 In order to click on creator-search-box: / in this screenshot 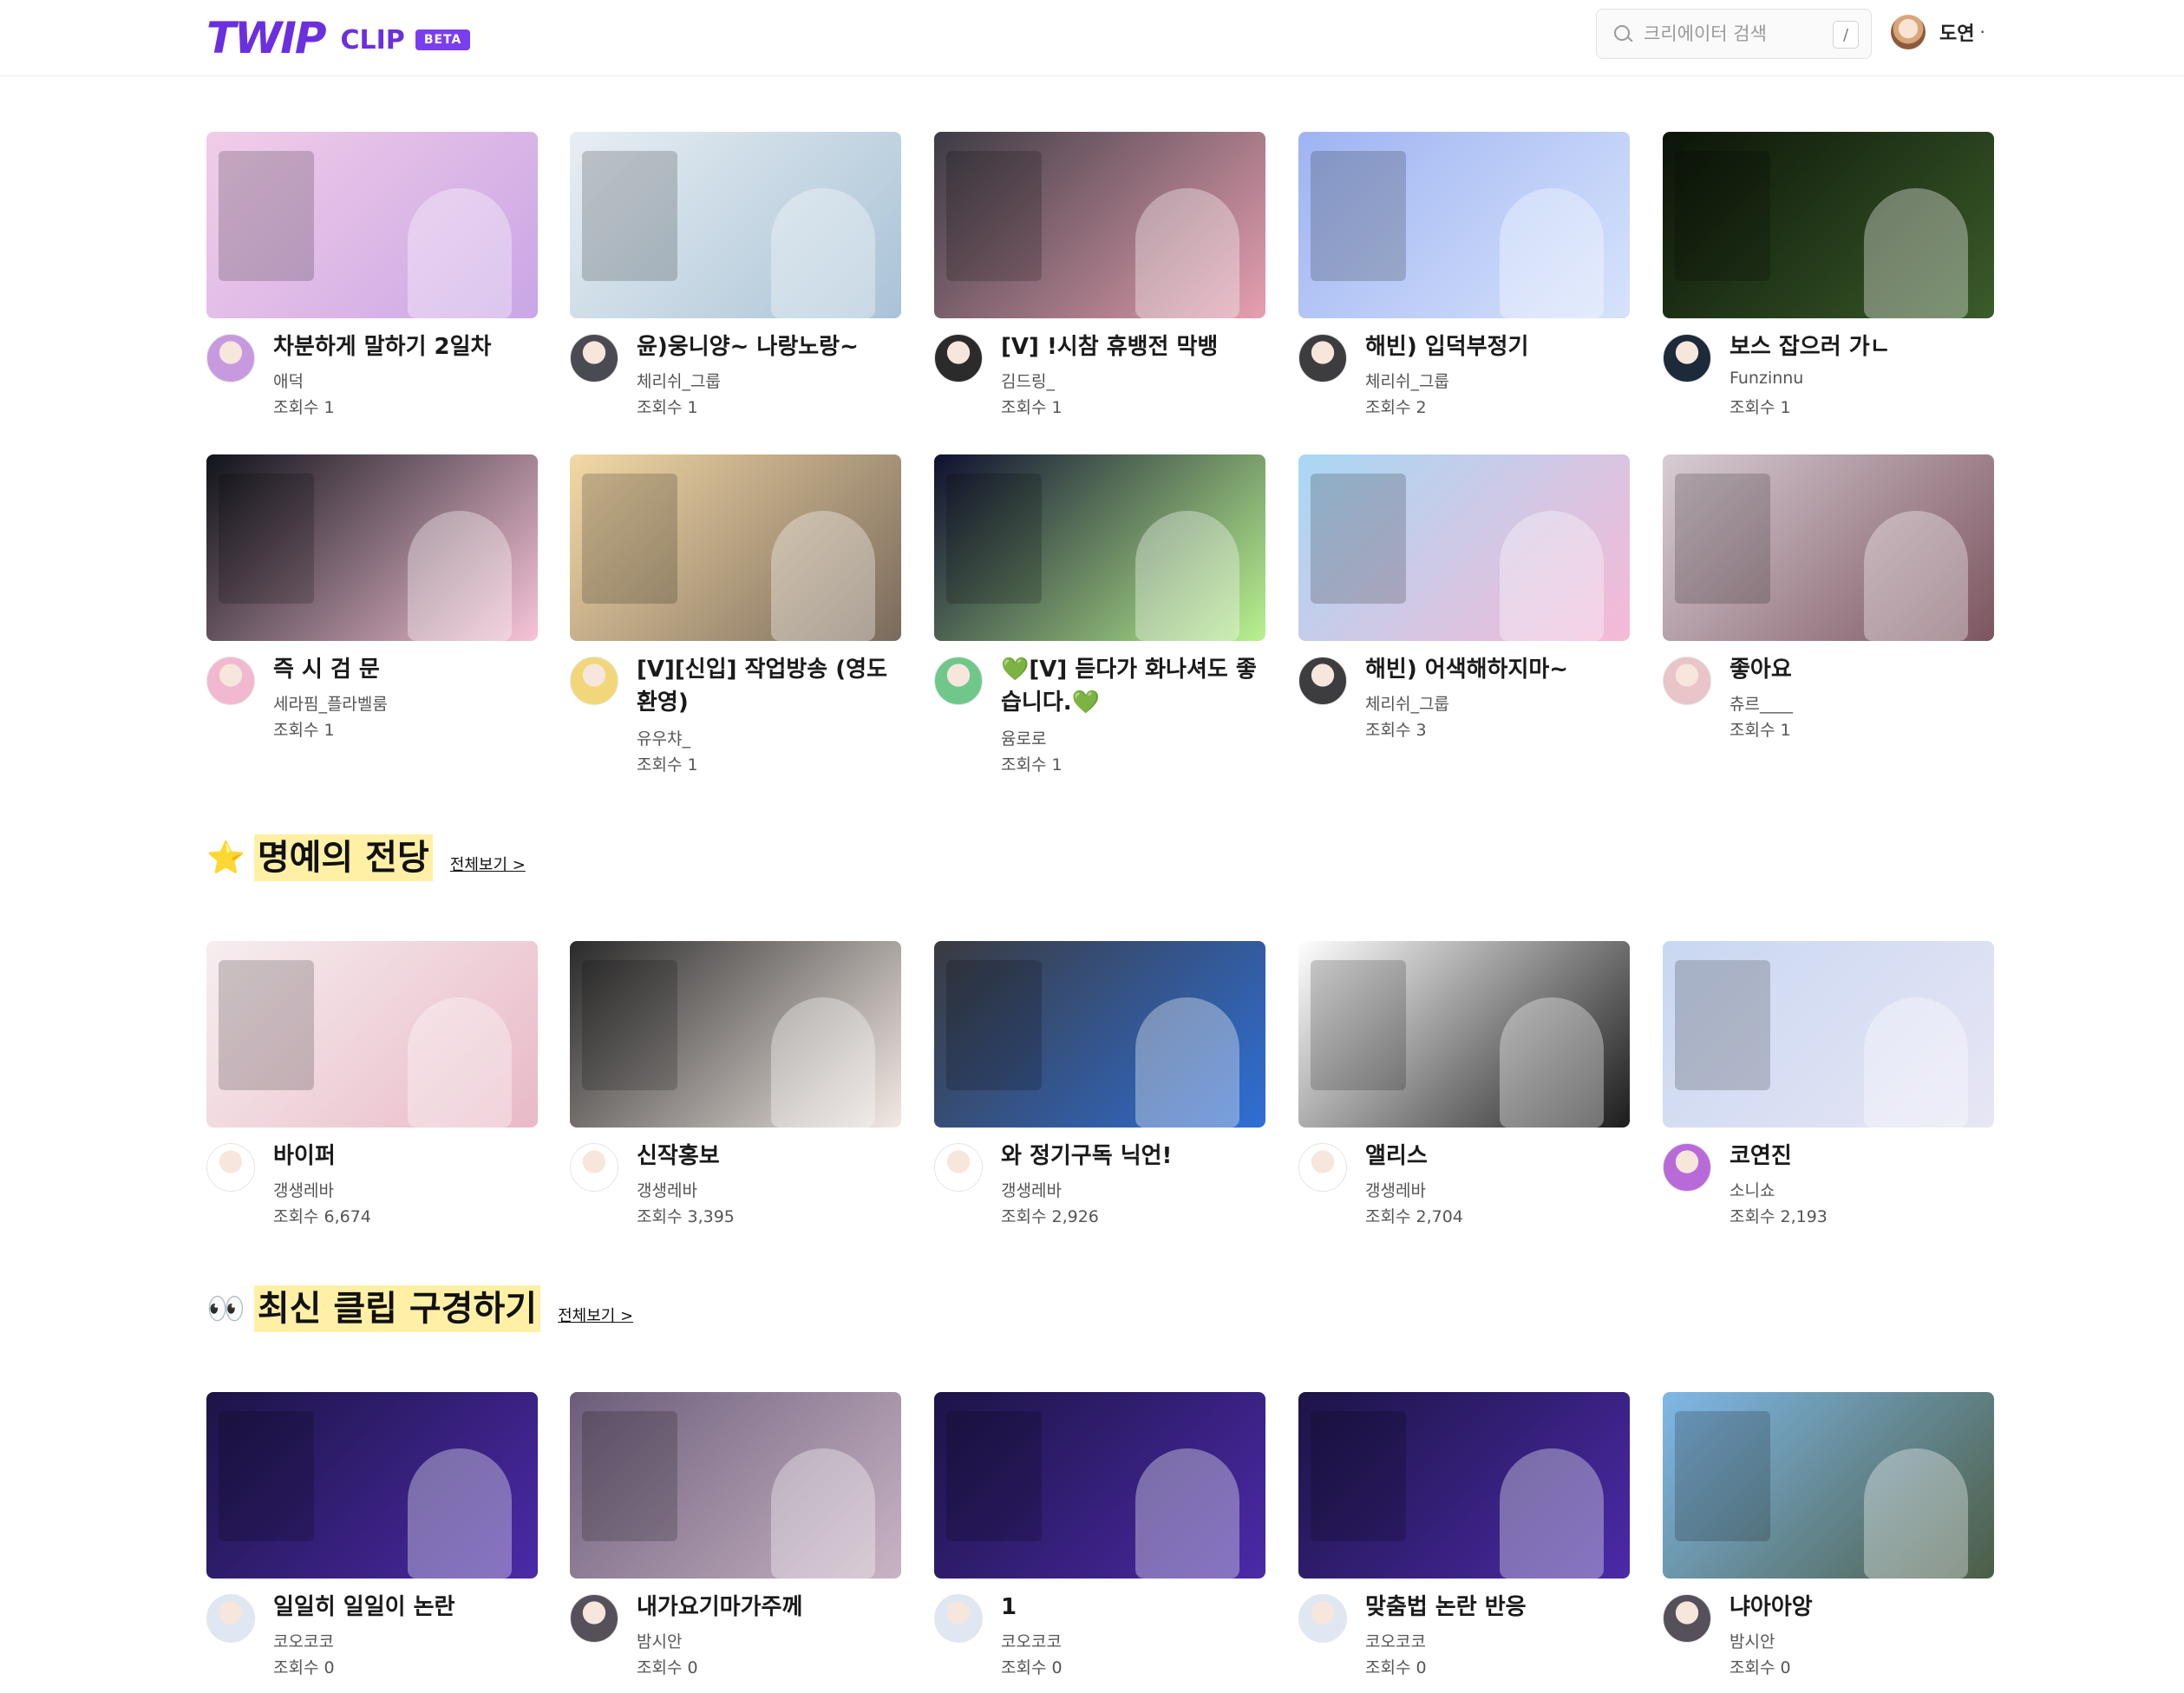, I will do `click(1734, 34)`.